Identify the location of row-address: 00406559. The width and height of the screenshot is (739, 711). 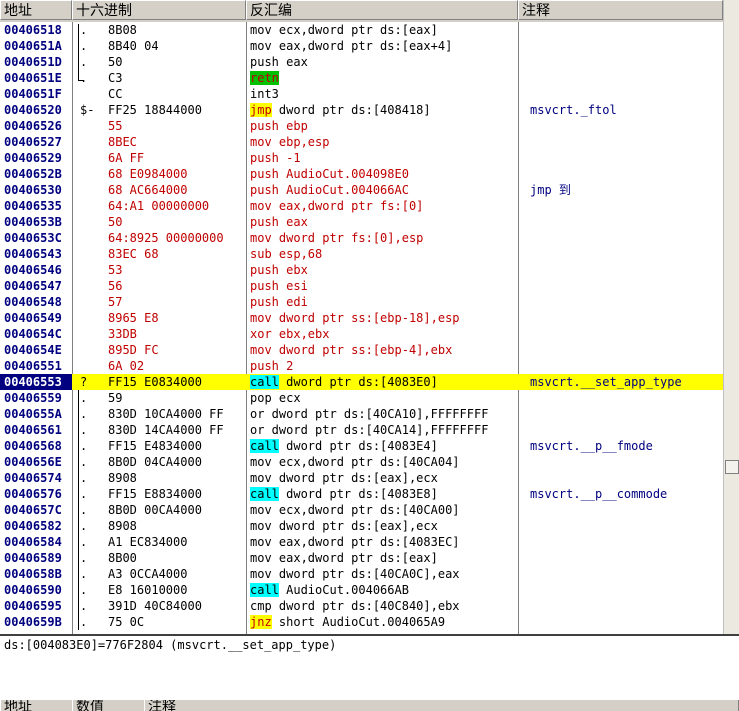
(33, 398).